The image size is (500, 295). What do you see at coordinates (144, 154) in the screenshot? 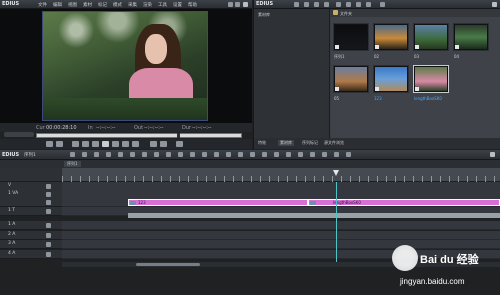
I see `copy-icon` at bounding box center [144, 154].